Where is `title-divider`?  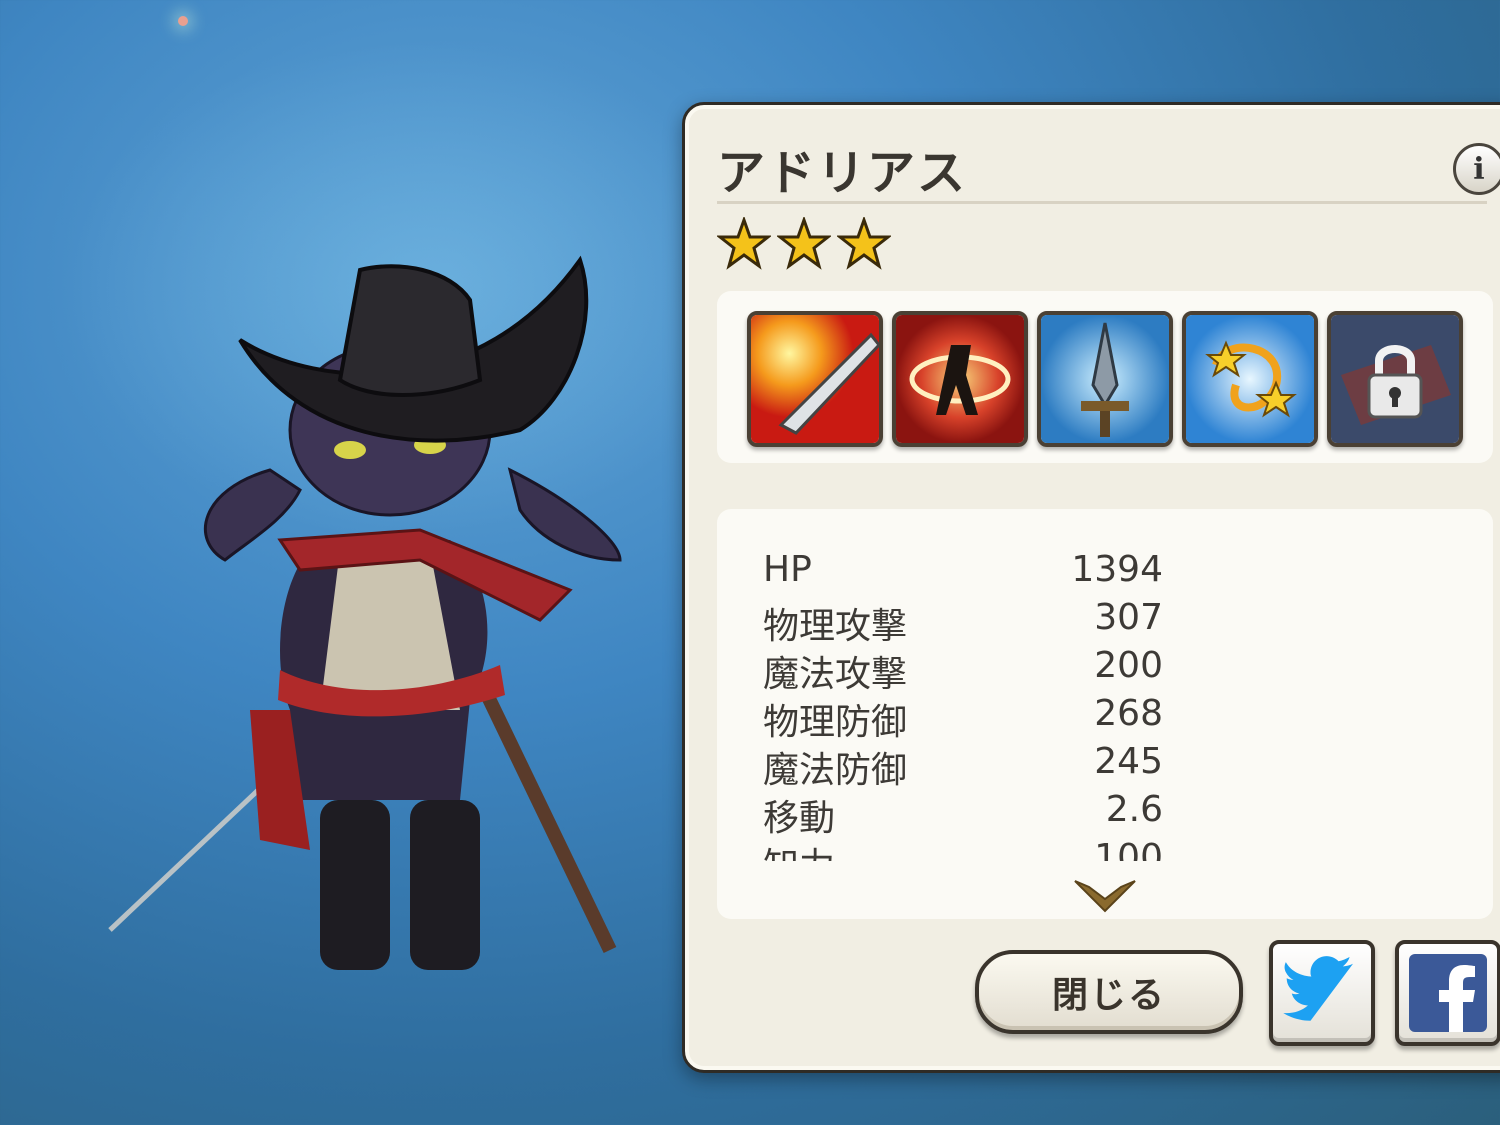
title-divider is located at coordinates (1102, 202).